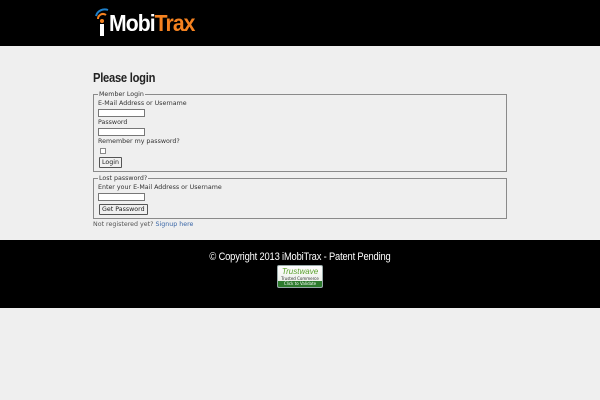 Image resolution: width=600 pixels, height=400 pixels. I want to click on imobitrax-logo: MobiTrax, so click(148, 22).